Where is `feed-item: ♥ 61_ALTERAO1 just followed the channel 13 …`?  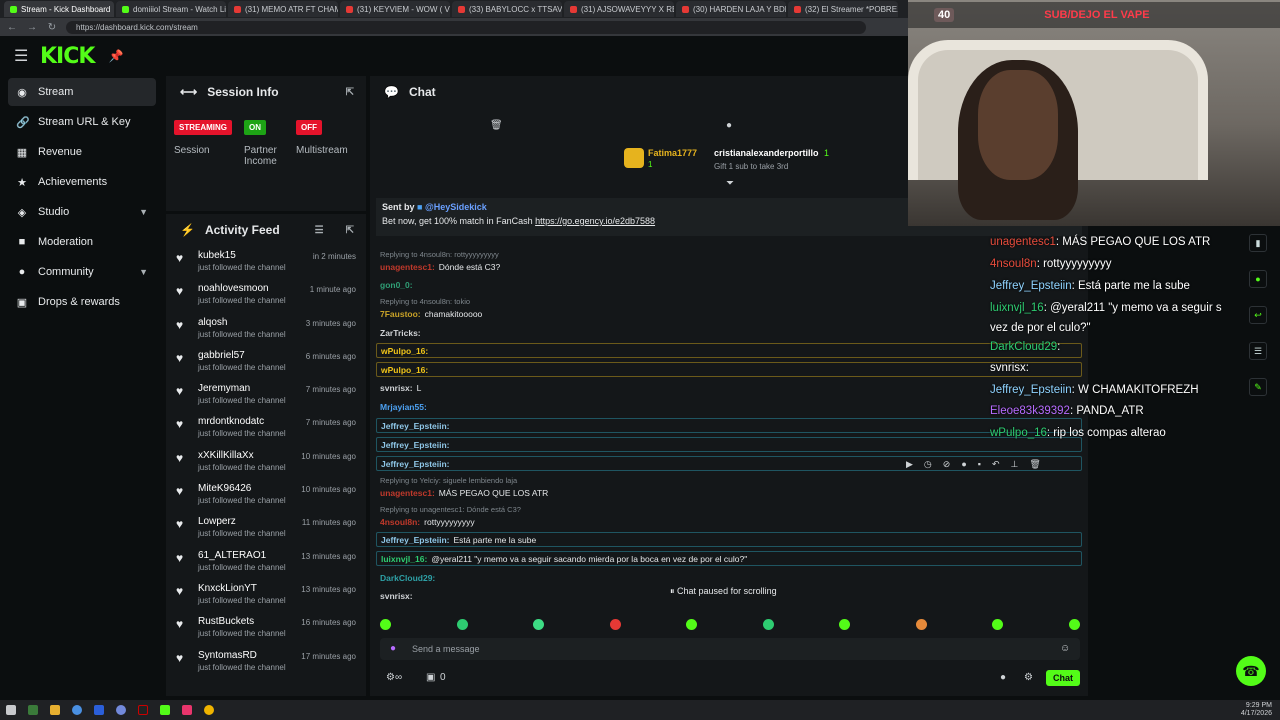
feed-item: ♥ 61_ALTERAO1 just followed the channel 13 … is located at coordinates (266, 562).